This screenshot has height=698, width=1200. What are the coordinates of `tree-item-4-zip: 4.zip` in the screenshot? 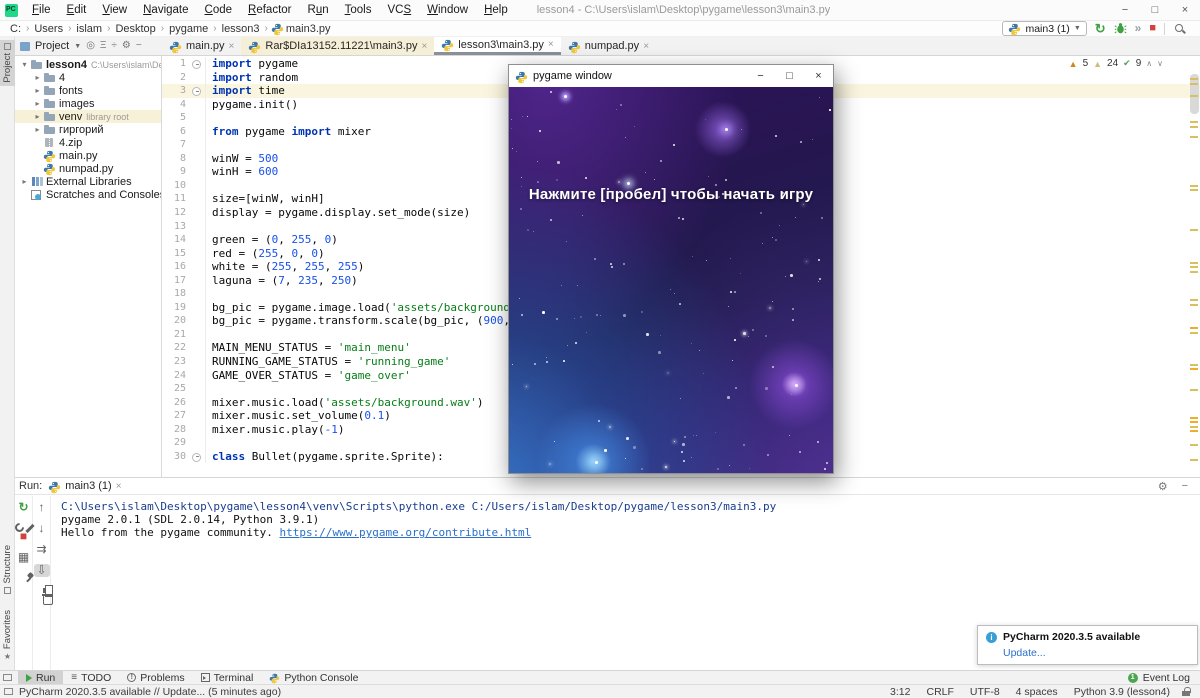 It's located at (88, 142).